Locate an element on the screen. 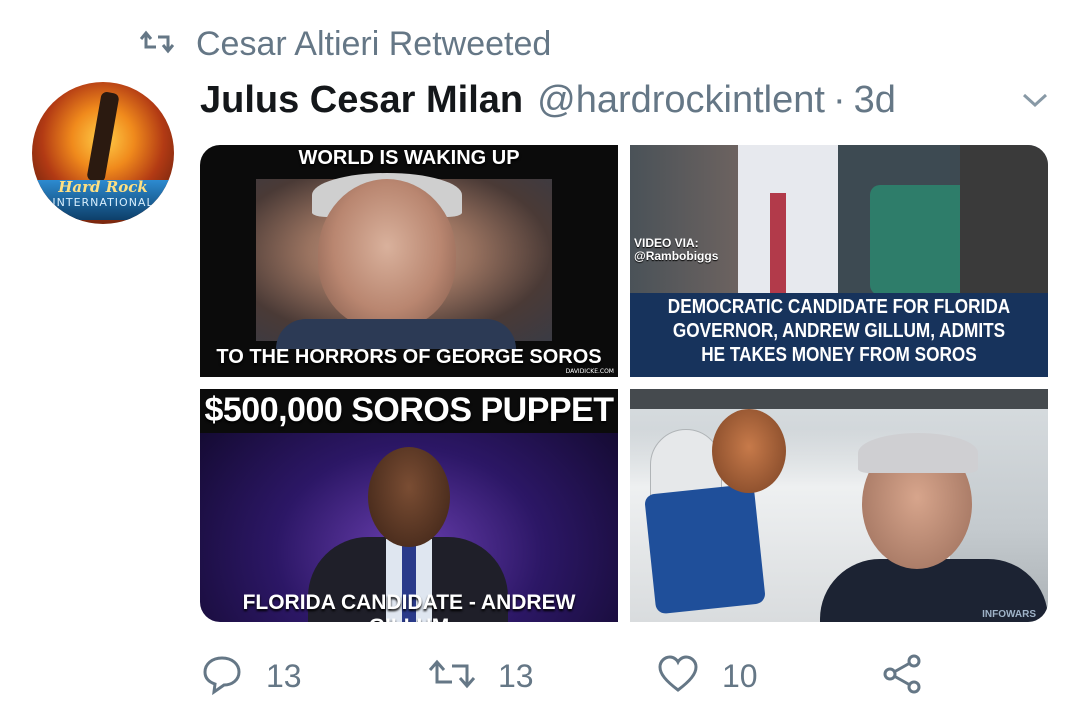 The width and height of the screenshot is (1080, 714). portrait-face is located at coordinates (387, 254).